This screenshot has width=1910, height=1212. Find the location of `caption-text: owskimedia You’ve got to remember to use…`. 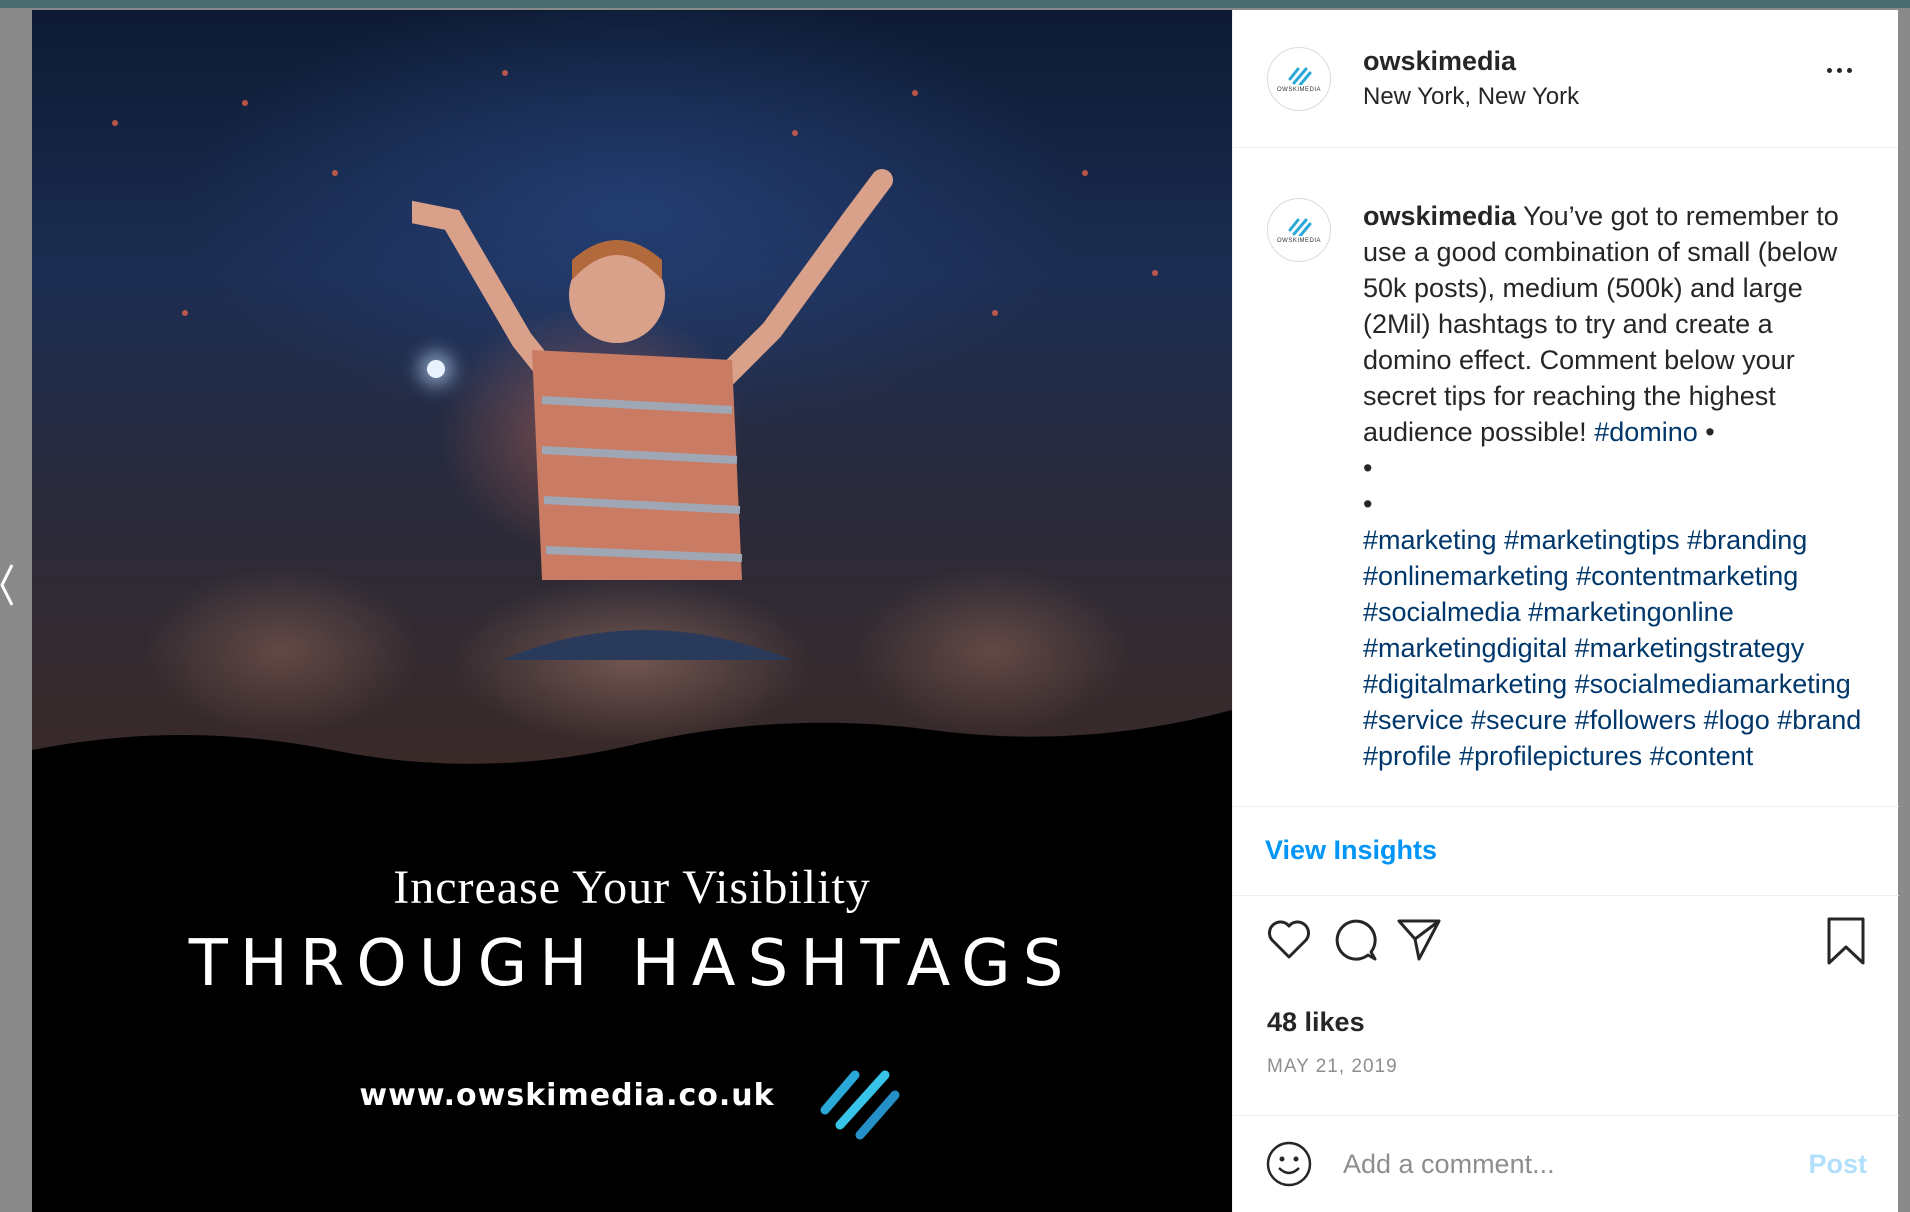

caption-text: owskimedia You’ve got to remember to use… is located at coordinates (1613, 502).